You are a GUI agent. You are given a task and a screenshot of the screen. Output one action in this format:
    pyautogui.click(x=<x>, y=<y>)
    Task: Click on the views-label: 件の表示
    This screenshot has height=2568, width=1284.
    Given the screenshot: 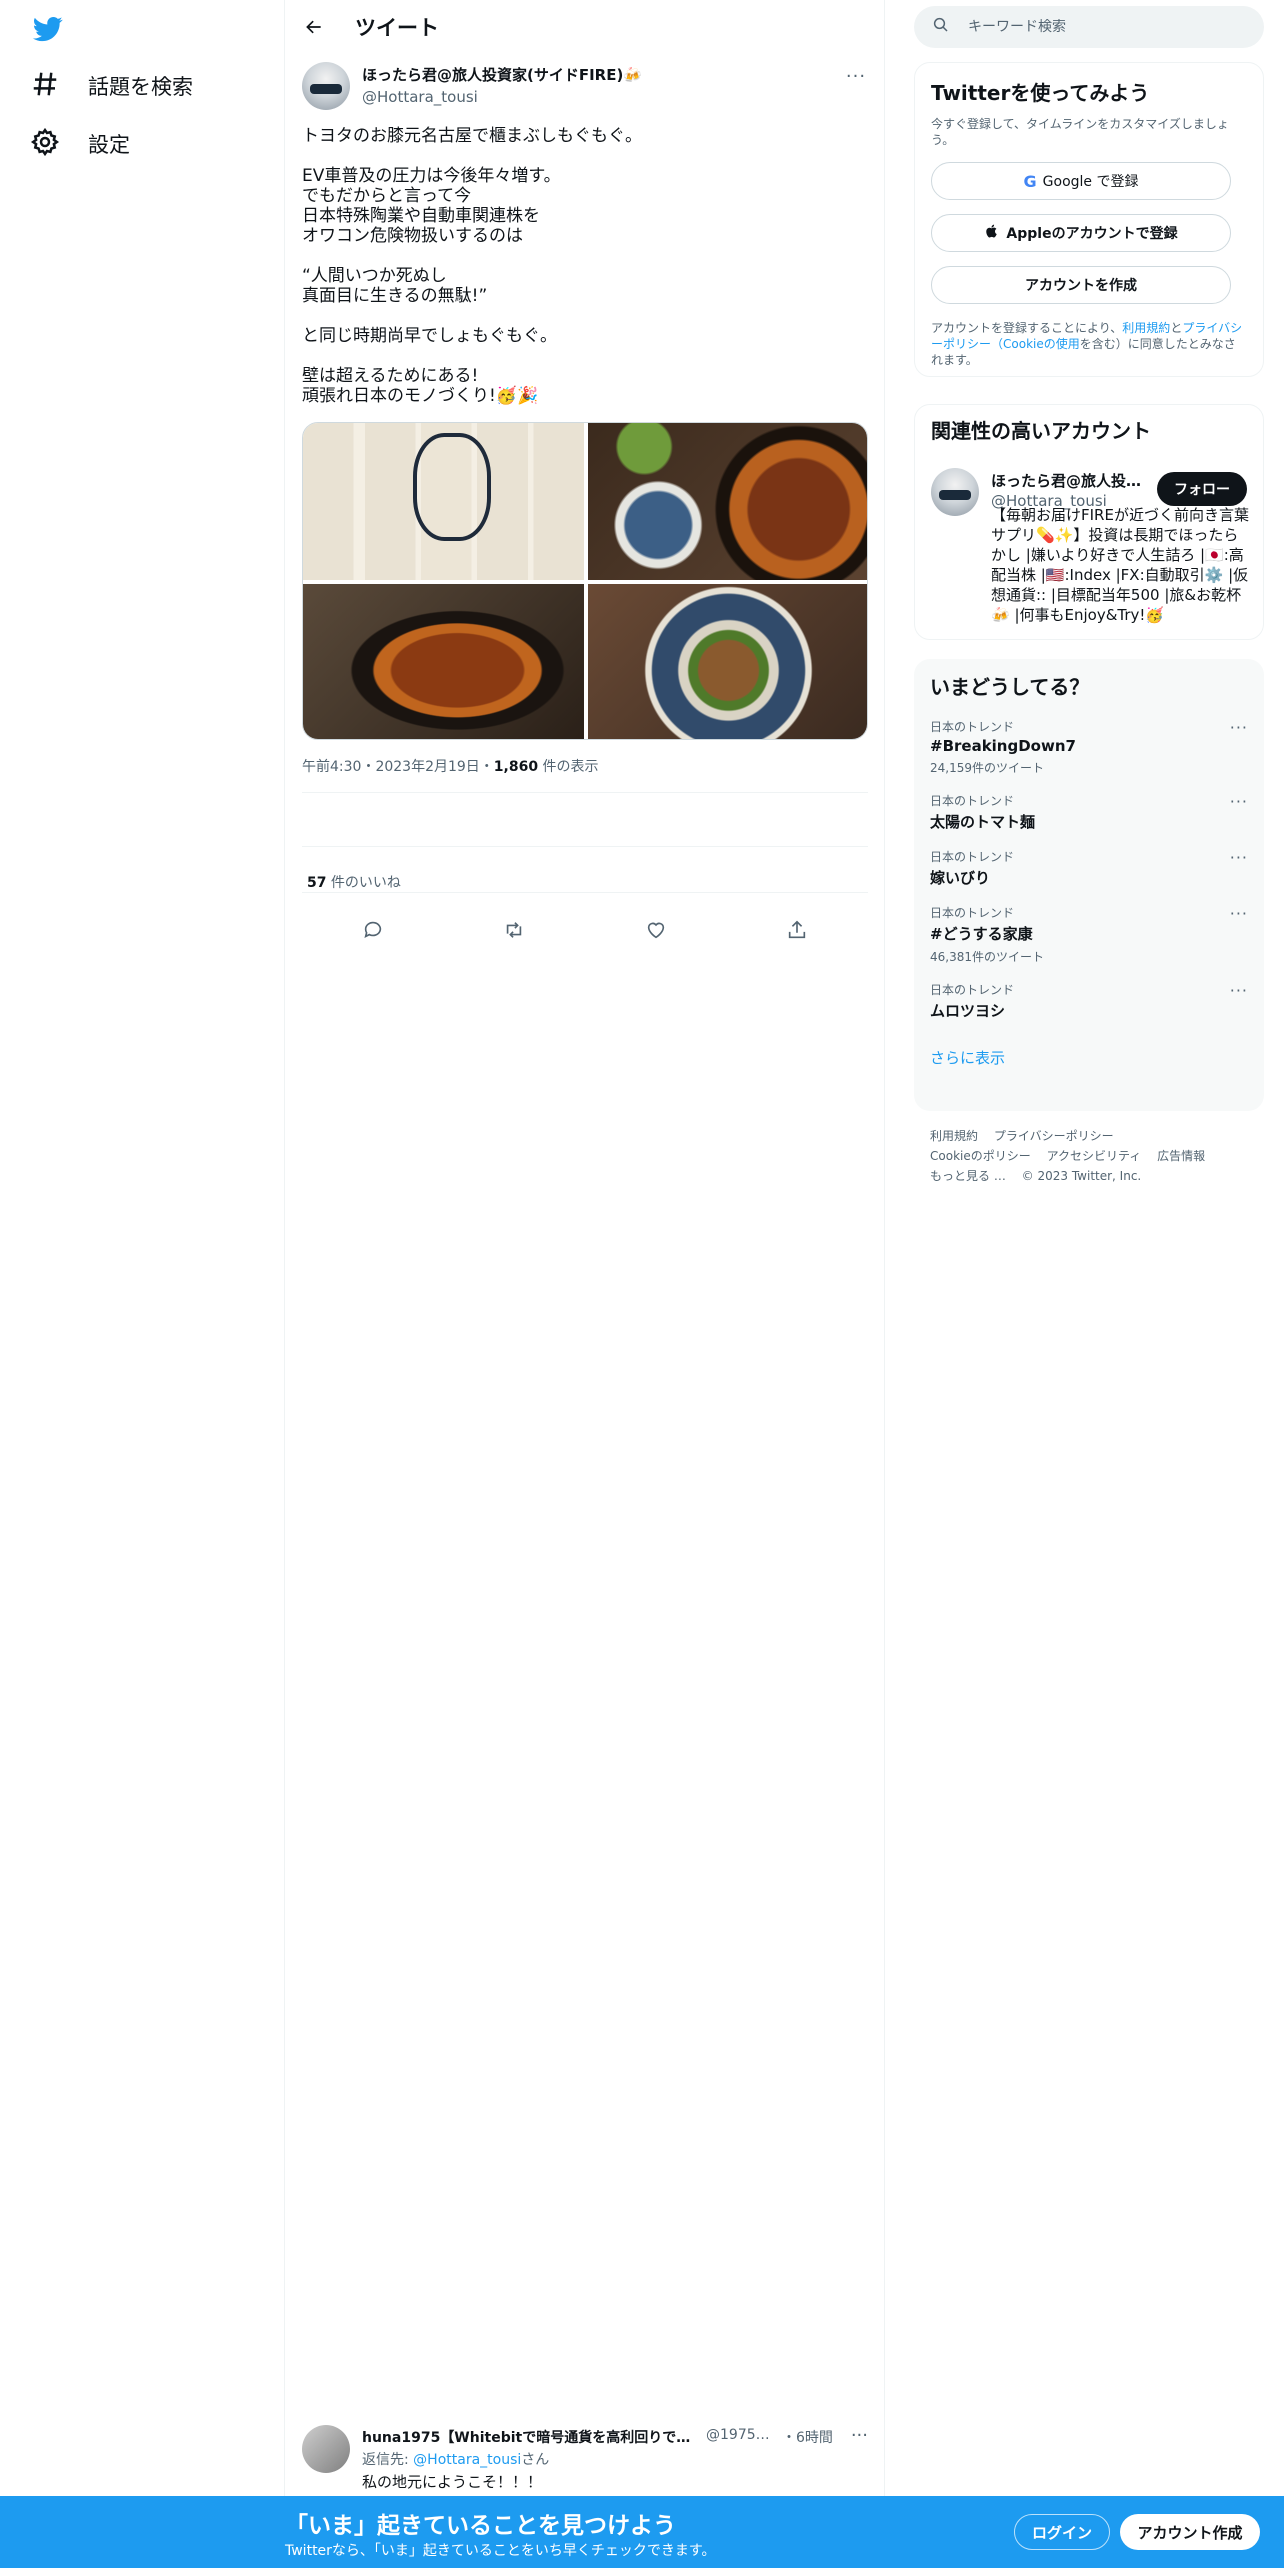 What is the action you would take?
    pyautogui.click(x=568, y=767)
    